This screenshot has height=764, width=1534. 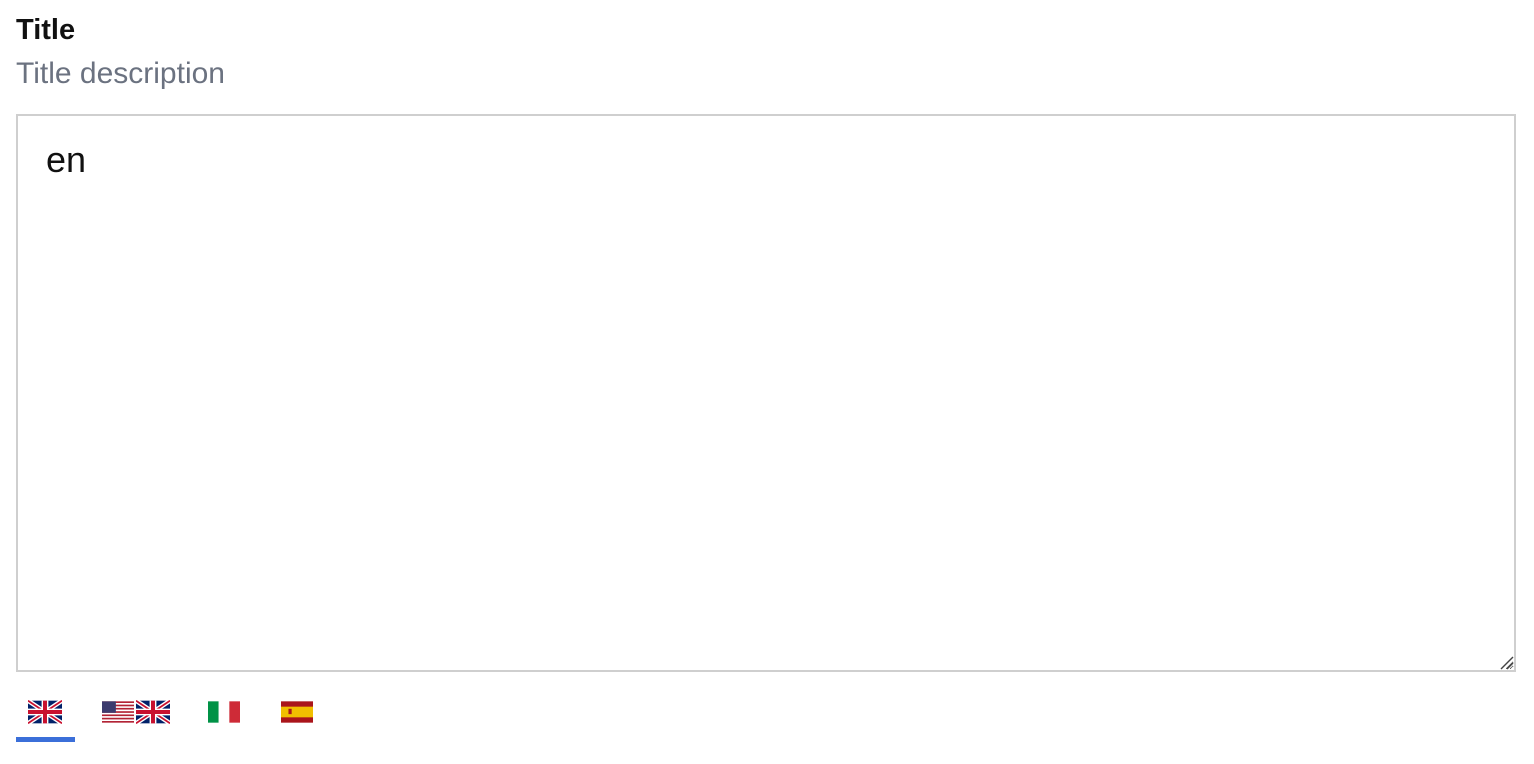 I want to click on language-tabs, so click(x=216, y=717).